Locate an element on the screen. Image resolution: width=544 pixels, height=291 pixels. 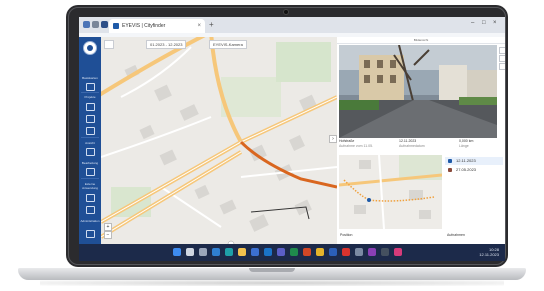
list-item: 27.05.2023 is located at coordinates (474, 170).